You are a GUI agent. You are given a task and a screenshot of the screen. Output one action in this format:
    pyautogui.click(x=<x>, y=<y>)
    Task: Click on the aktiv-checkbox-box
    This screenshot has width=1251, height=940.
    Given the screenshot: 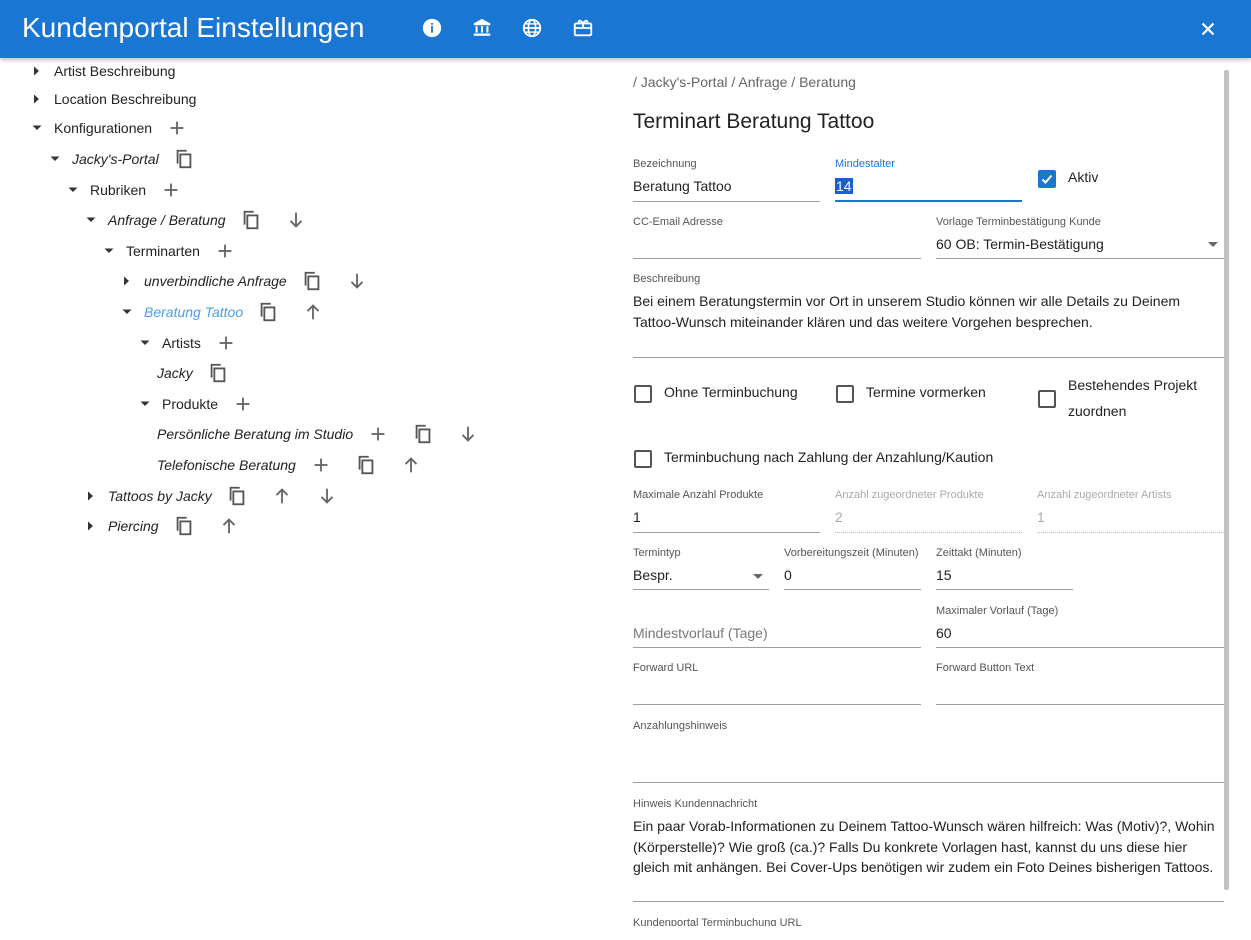 What is the action you would take?
    pyautogui.click(x=1047, y=179)
    